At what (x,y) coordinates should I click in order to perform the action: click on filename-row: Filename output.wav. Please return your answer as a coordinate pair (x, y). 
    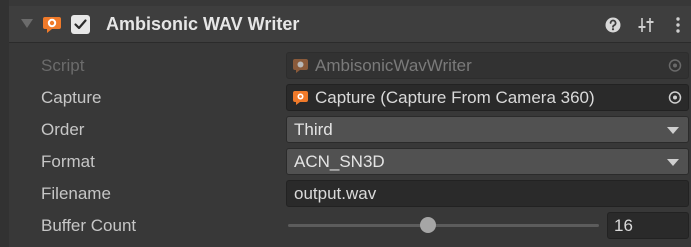
    Looking at the image, I should click on (350, 193).